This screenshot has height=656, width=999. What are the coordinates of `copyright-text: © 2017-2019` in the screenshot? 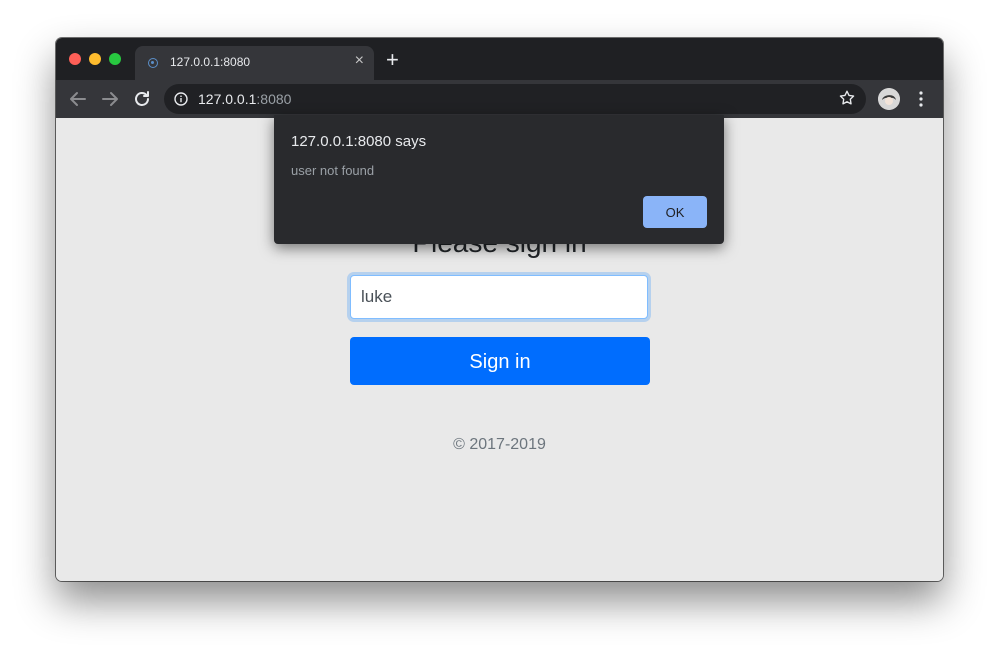 It's located at (499, 444).